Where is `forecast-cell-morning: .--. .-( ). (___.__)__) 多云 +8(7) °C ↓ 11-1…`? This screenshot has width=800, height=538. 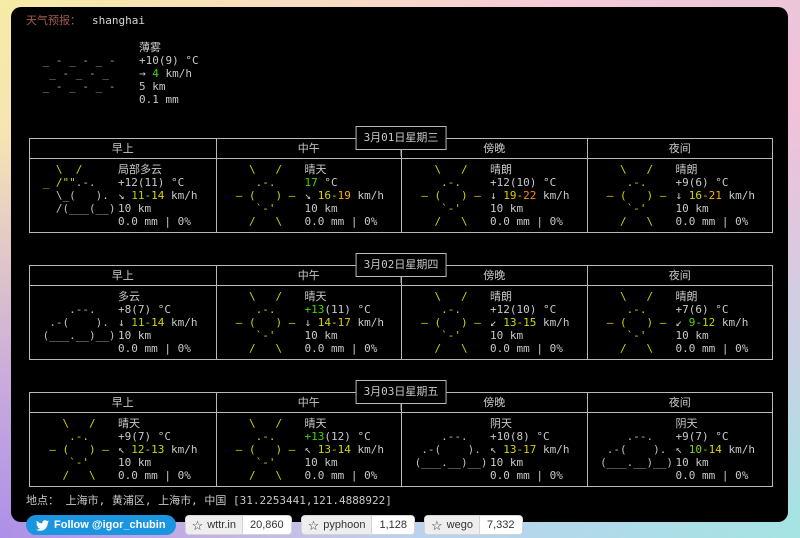 forecast-cell-morning: .--. .-( ). (___.__)__) 多云 +8(7) °C ↓ 11-1… is located at coordinates (123, 322).